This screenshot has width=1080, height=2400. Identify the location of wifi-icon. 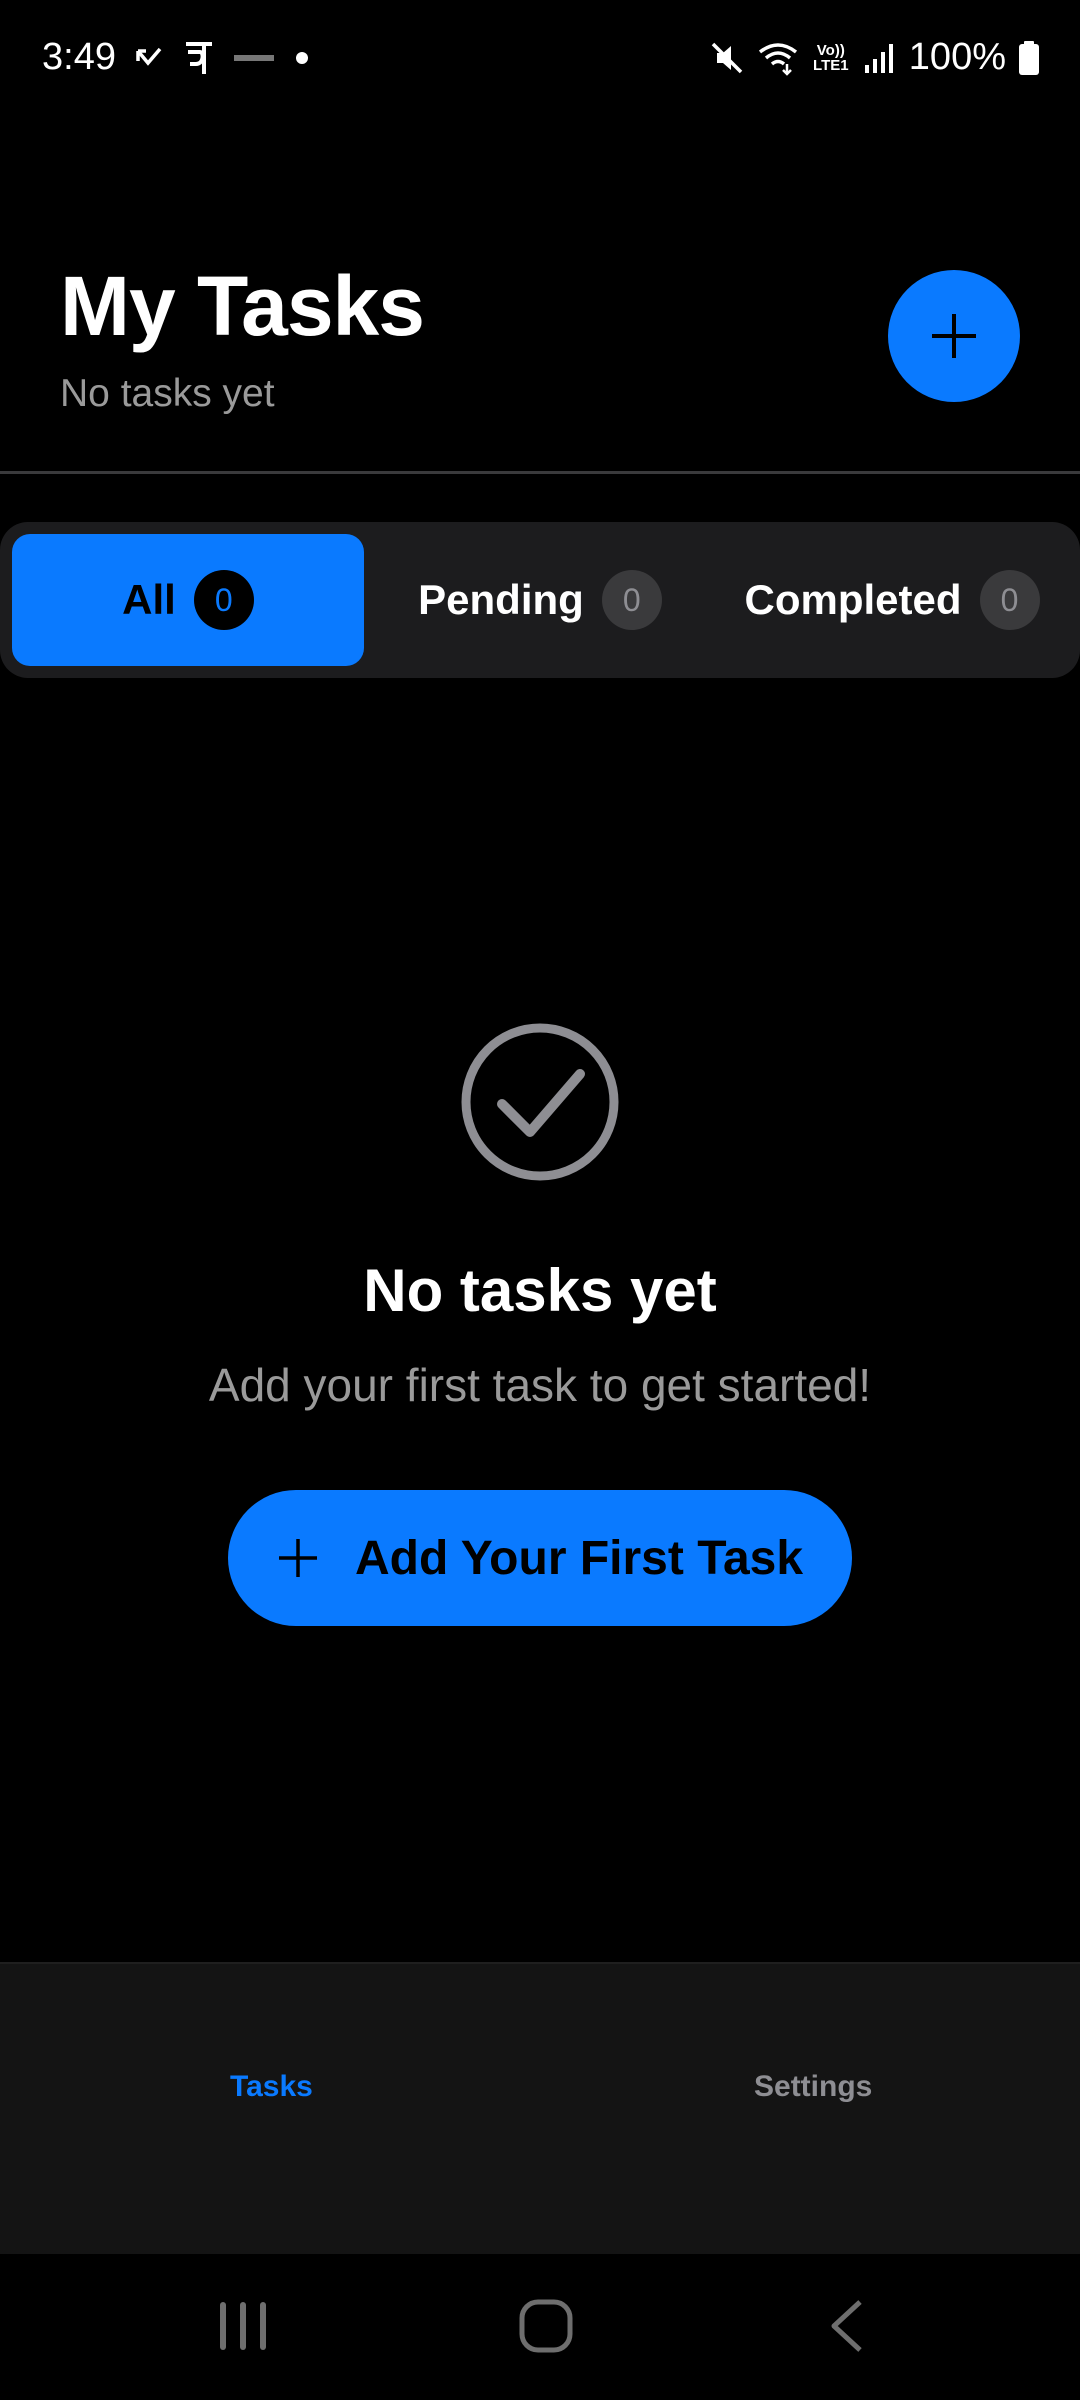
(777, 59).